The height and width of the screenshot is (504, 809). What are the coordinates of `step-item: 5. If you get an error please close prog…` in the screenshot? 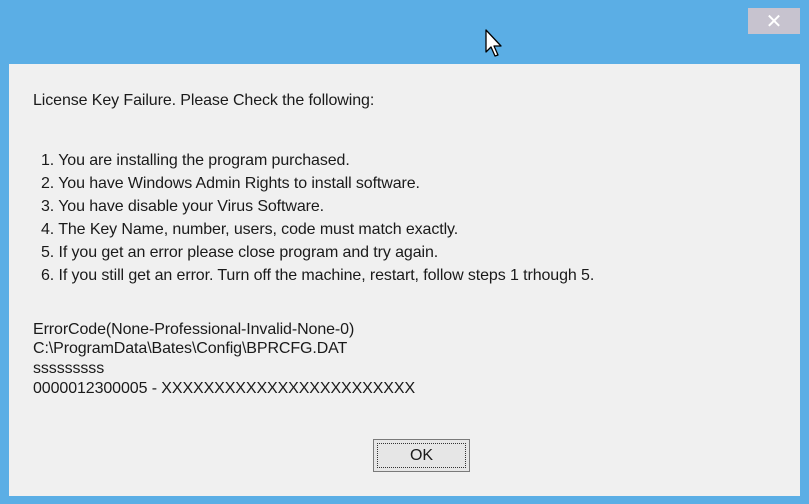 It's located at (240, 252).